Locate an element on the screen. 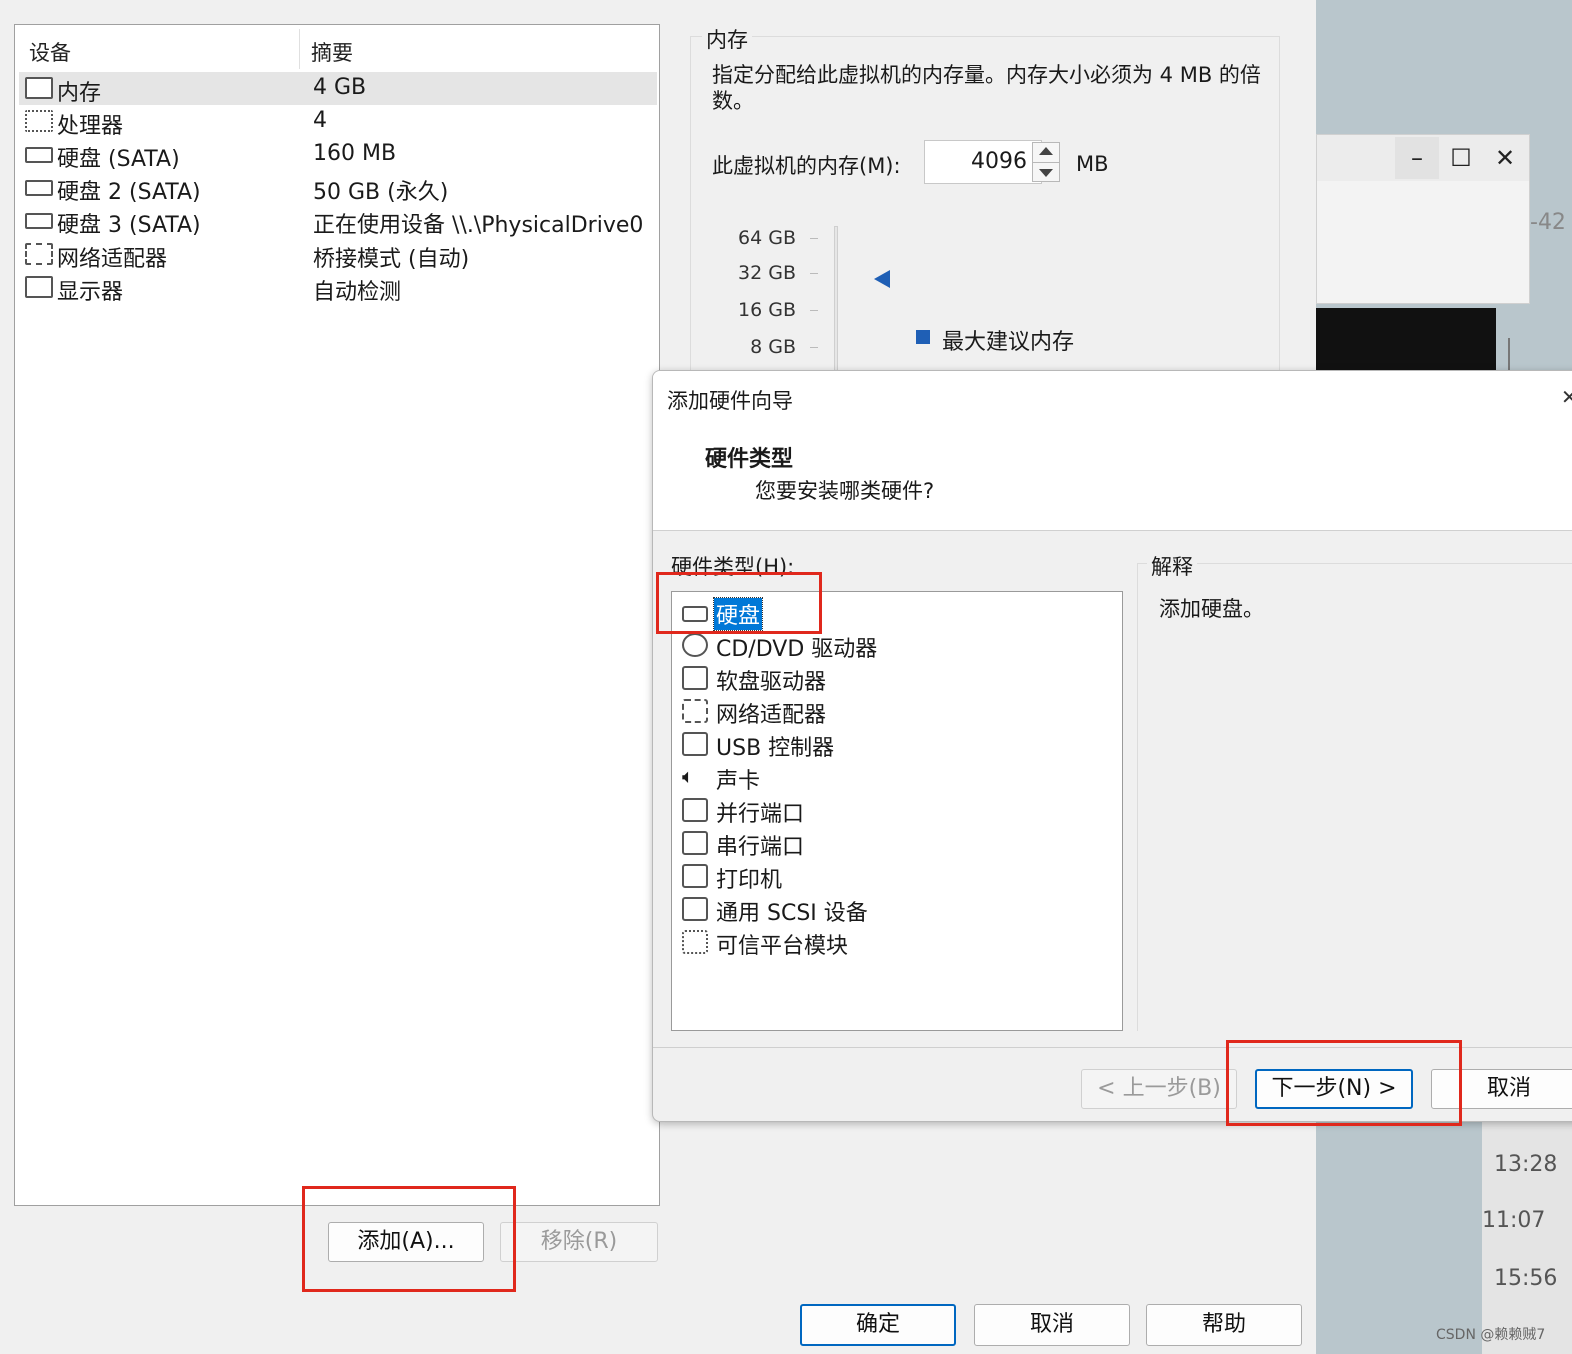  memory-group-title: 内存 is located at coordinates (727, 39).